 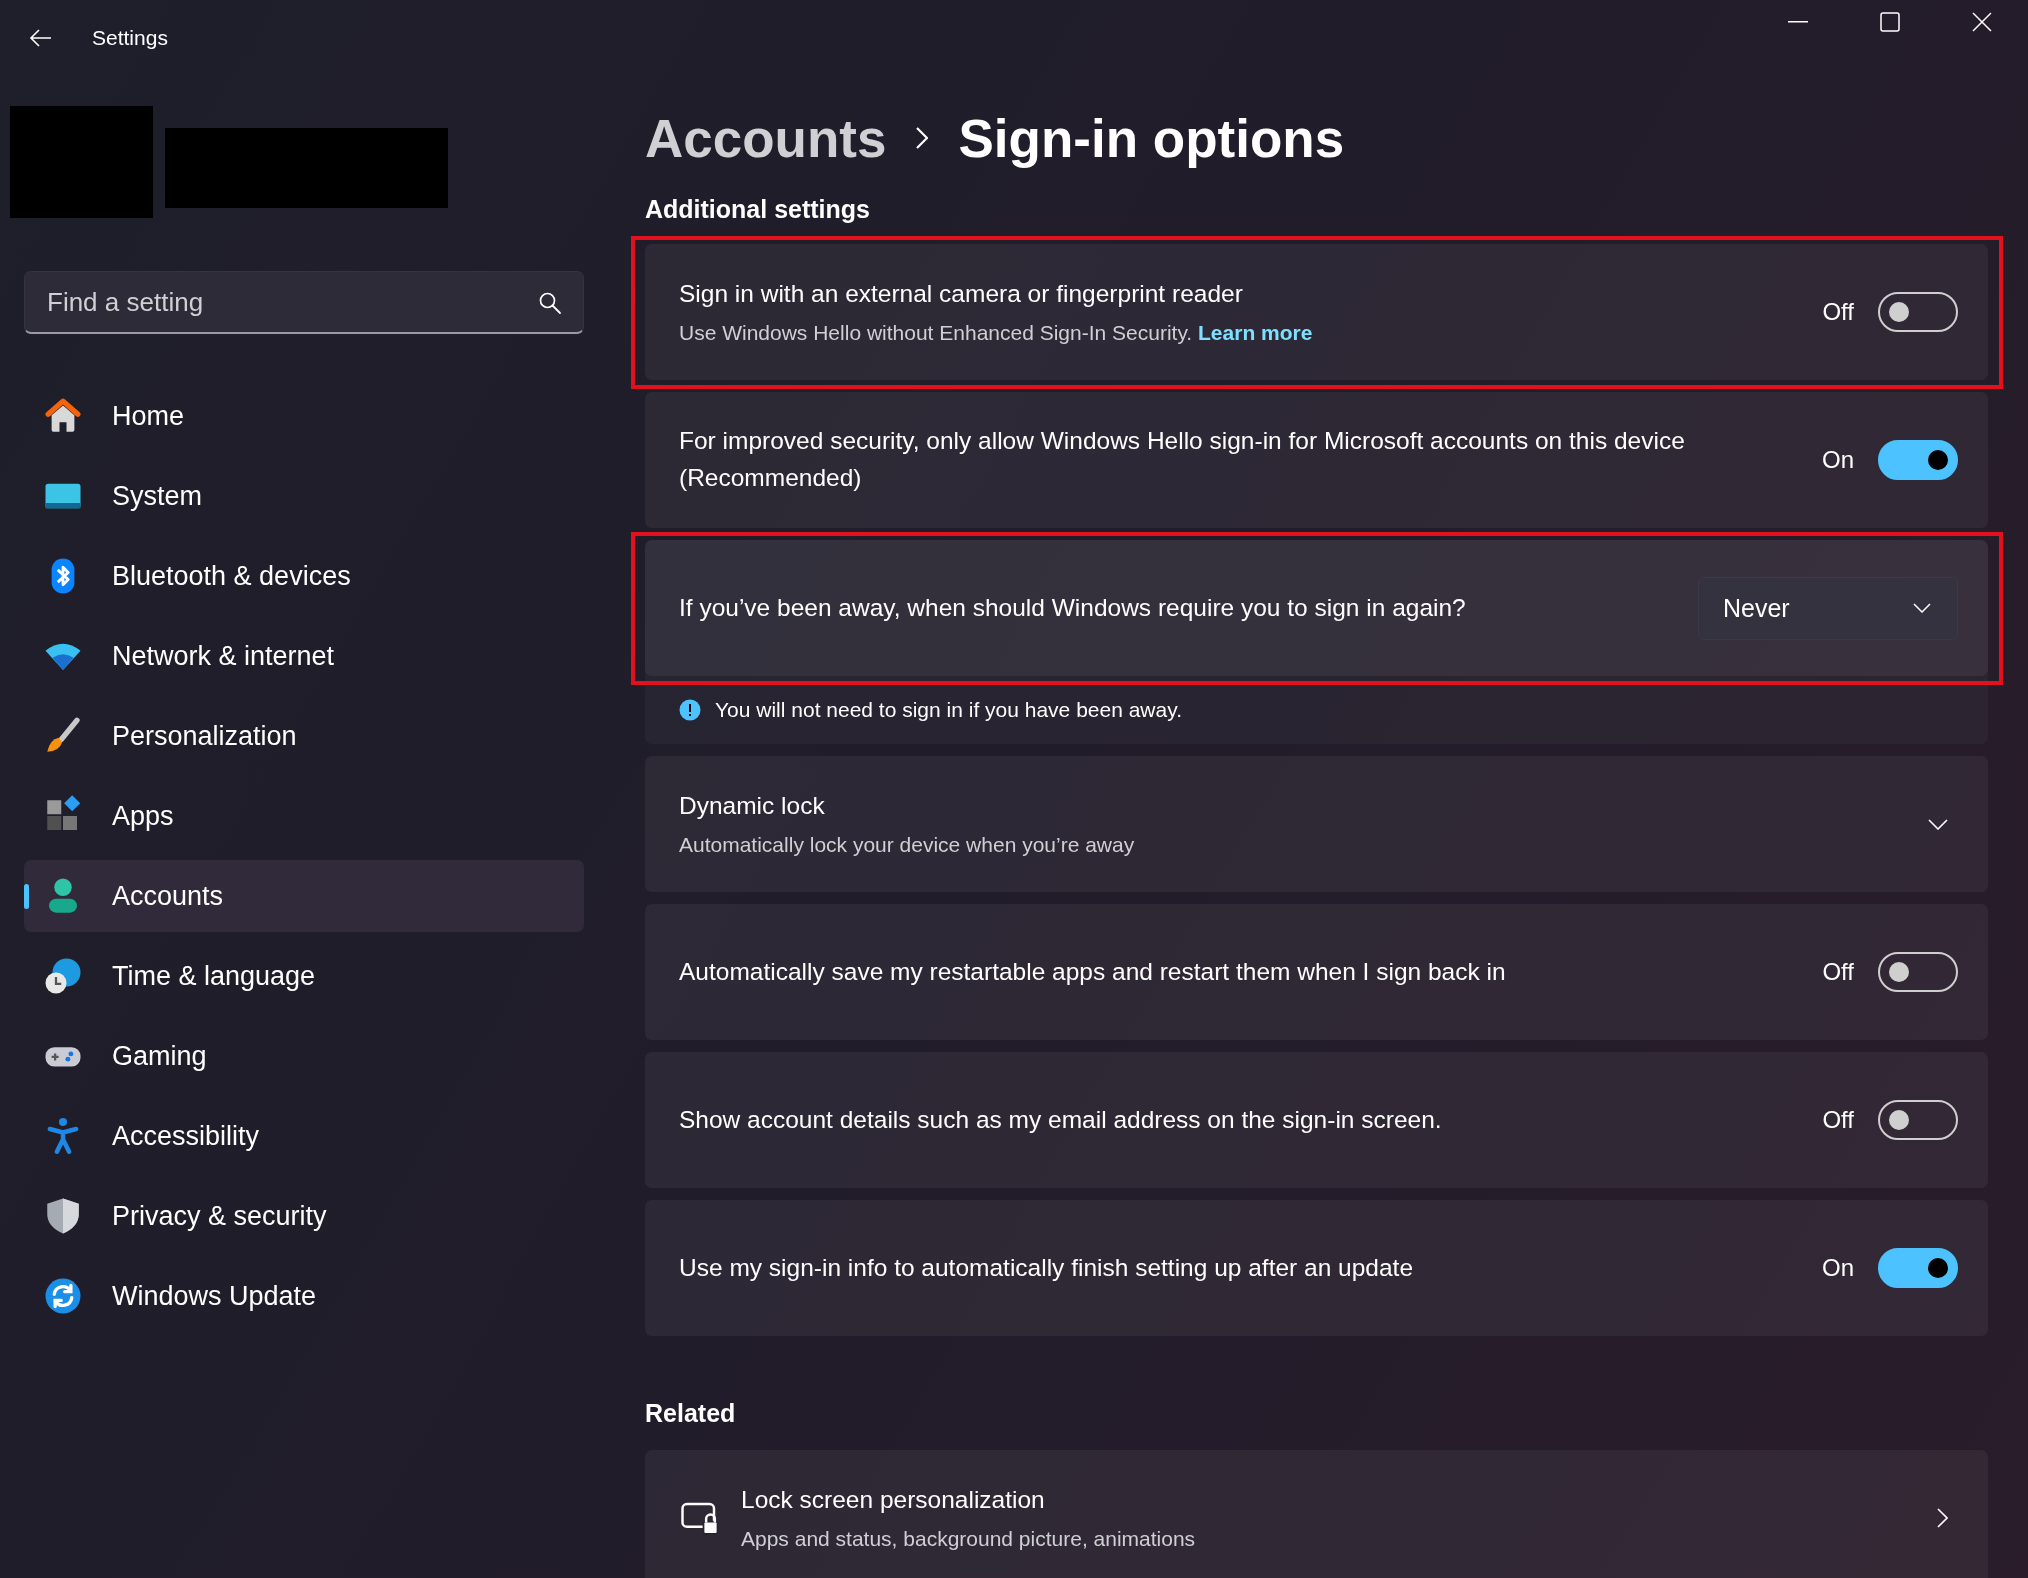 What do you see at coordinates (907, 845) in the screenshot?
I see `setting-description: Automatically lock your device when you’re away` at bounding box center [907, 845].